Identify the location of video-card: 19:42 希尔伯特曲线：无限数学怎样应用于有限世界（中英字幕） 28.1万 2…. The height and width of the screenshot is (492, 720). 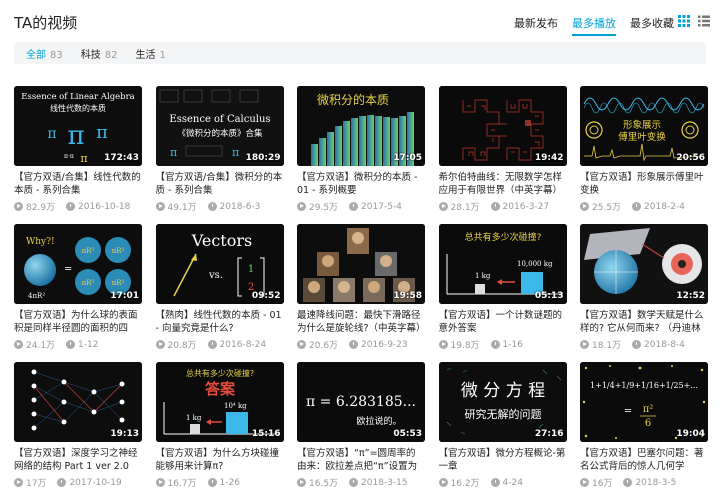
(502, 149).